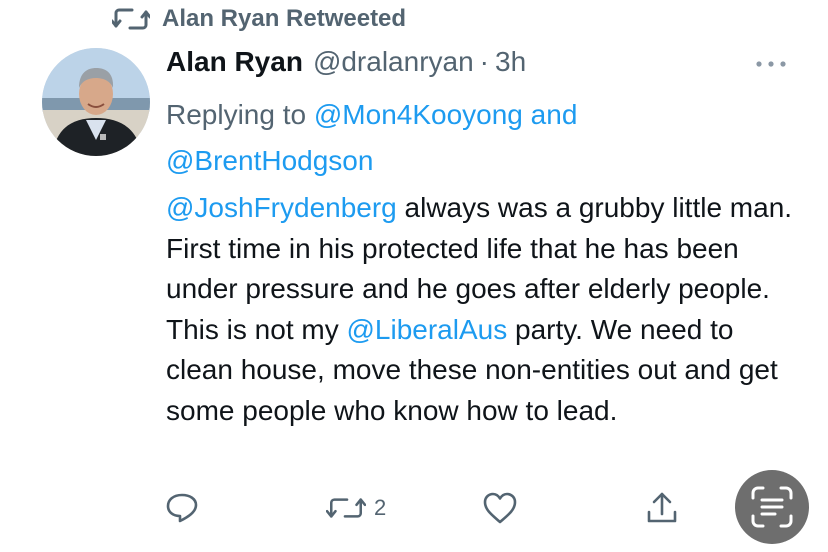 This screenshot has height=552, width=828. I want to click on avatar-photo, so click(96, 102).